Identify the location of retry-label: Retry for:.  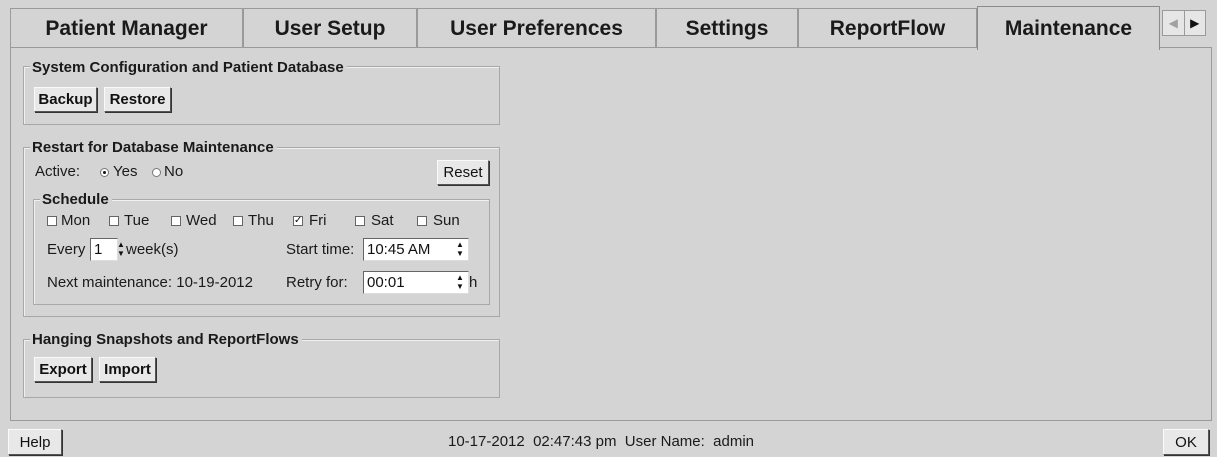
(317, 282).